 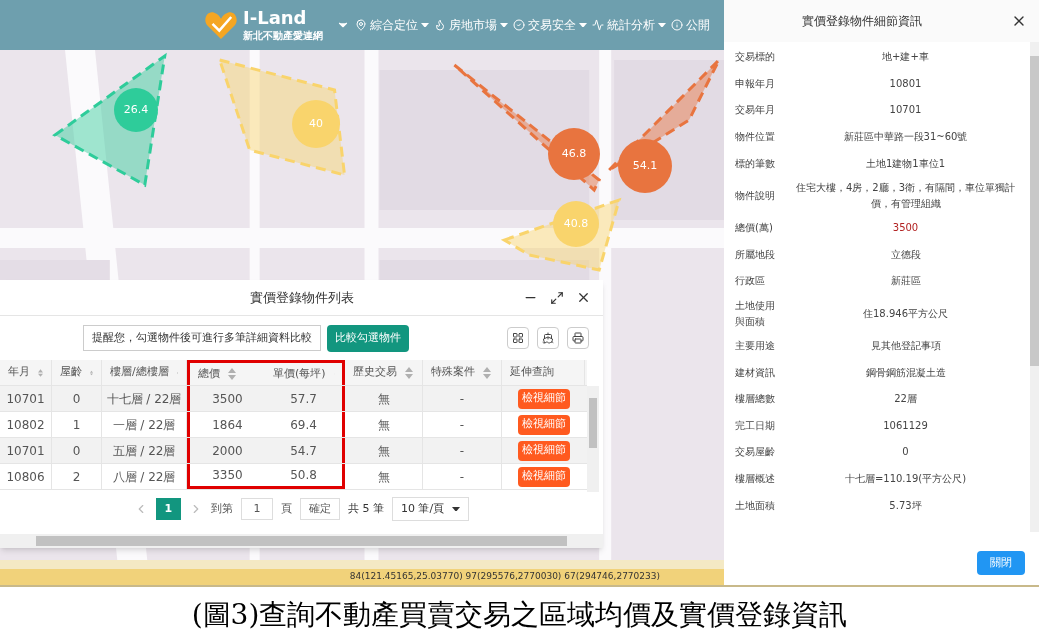 I want to click on detail-value: 住18.946平方公尺, so click(x=905, y=313).